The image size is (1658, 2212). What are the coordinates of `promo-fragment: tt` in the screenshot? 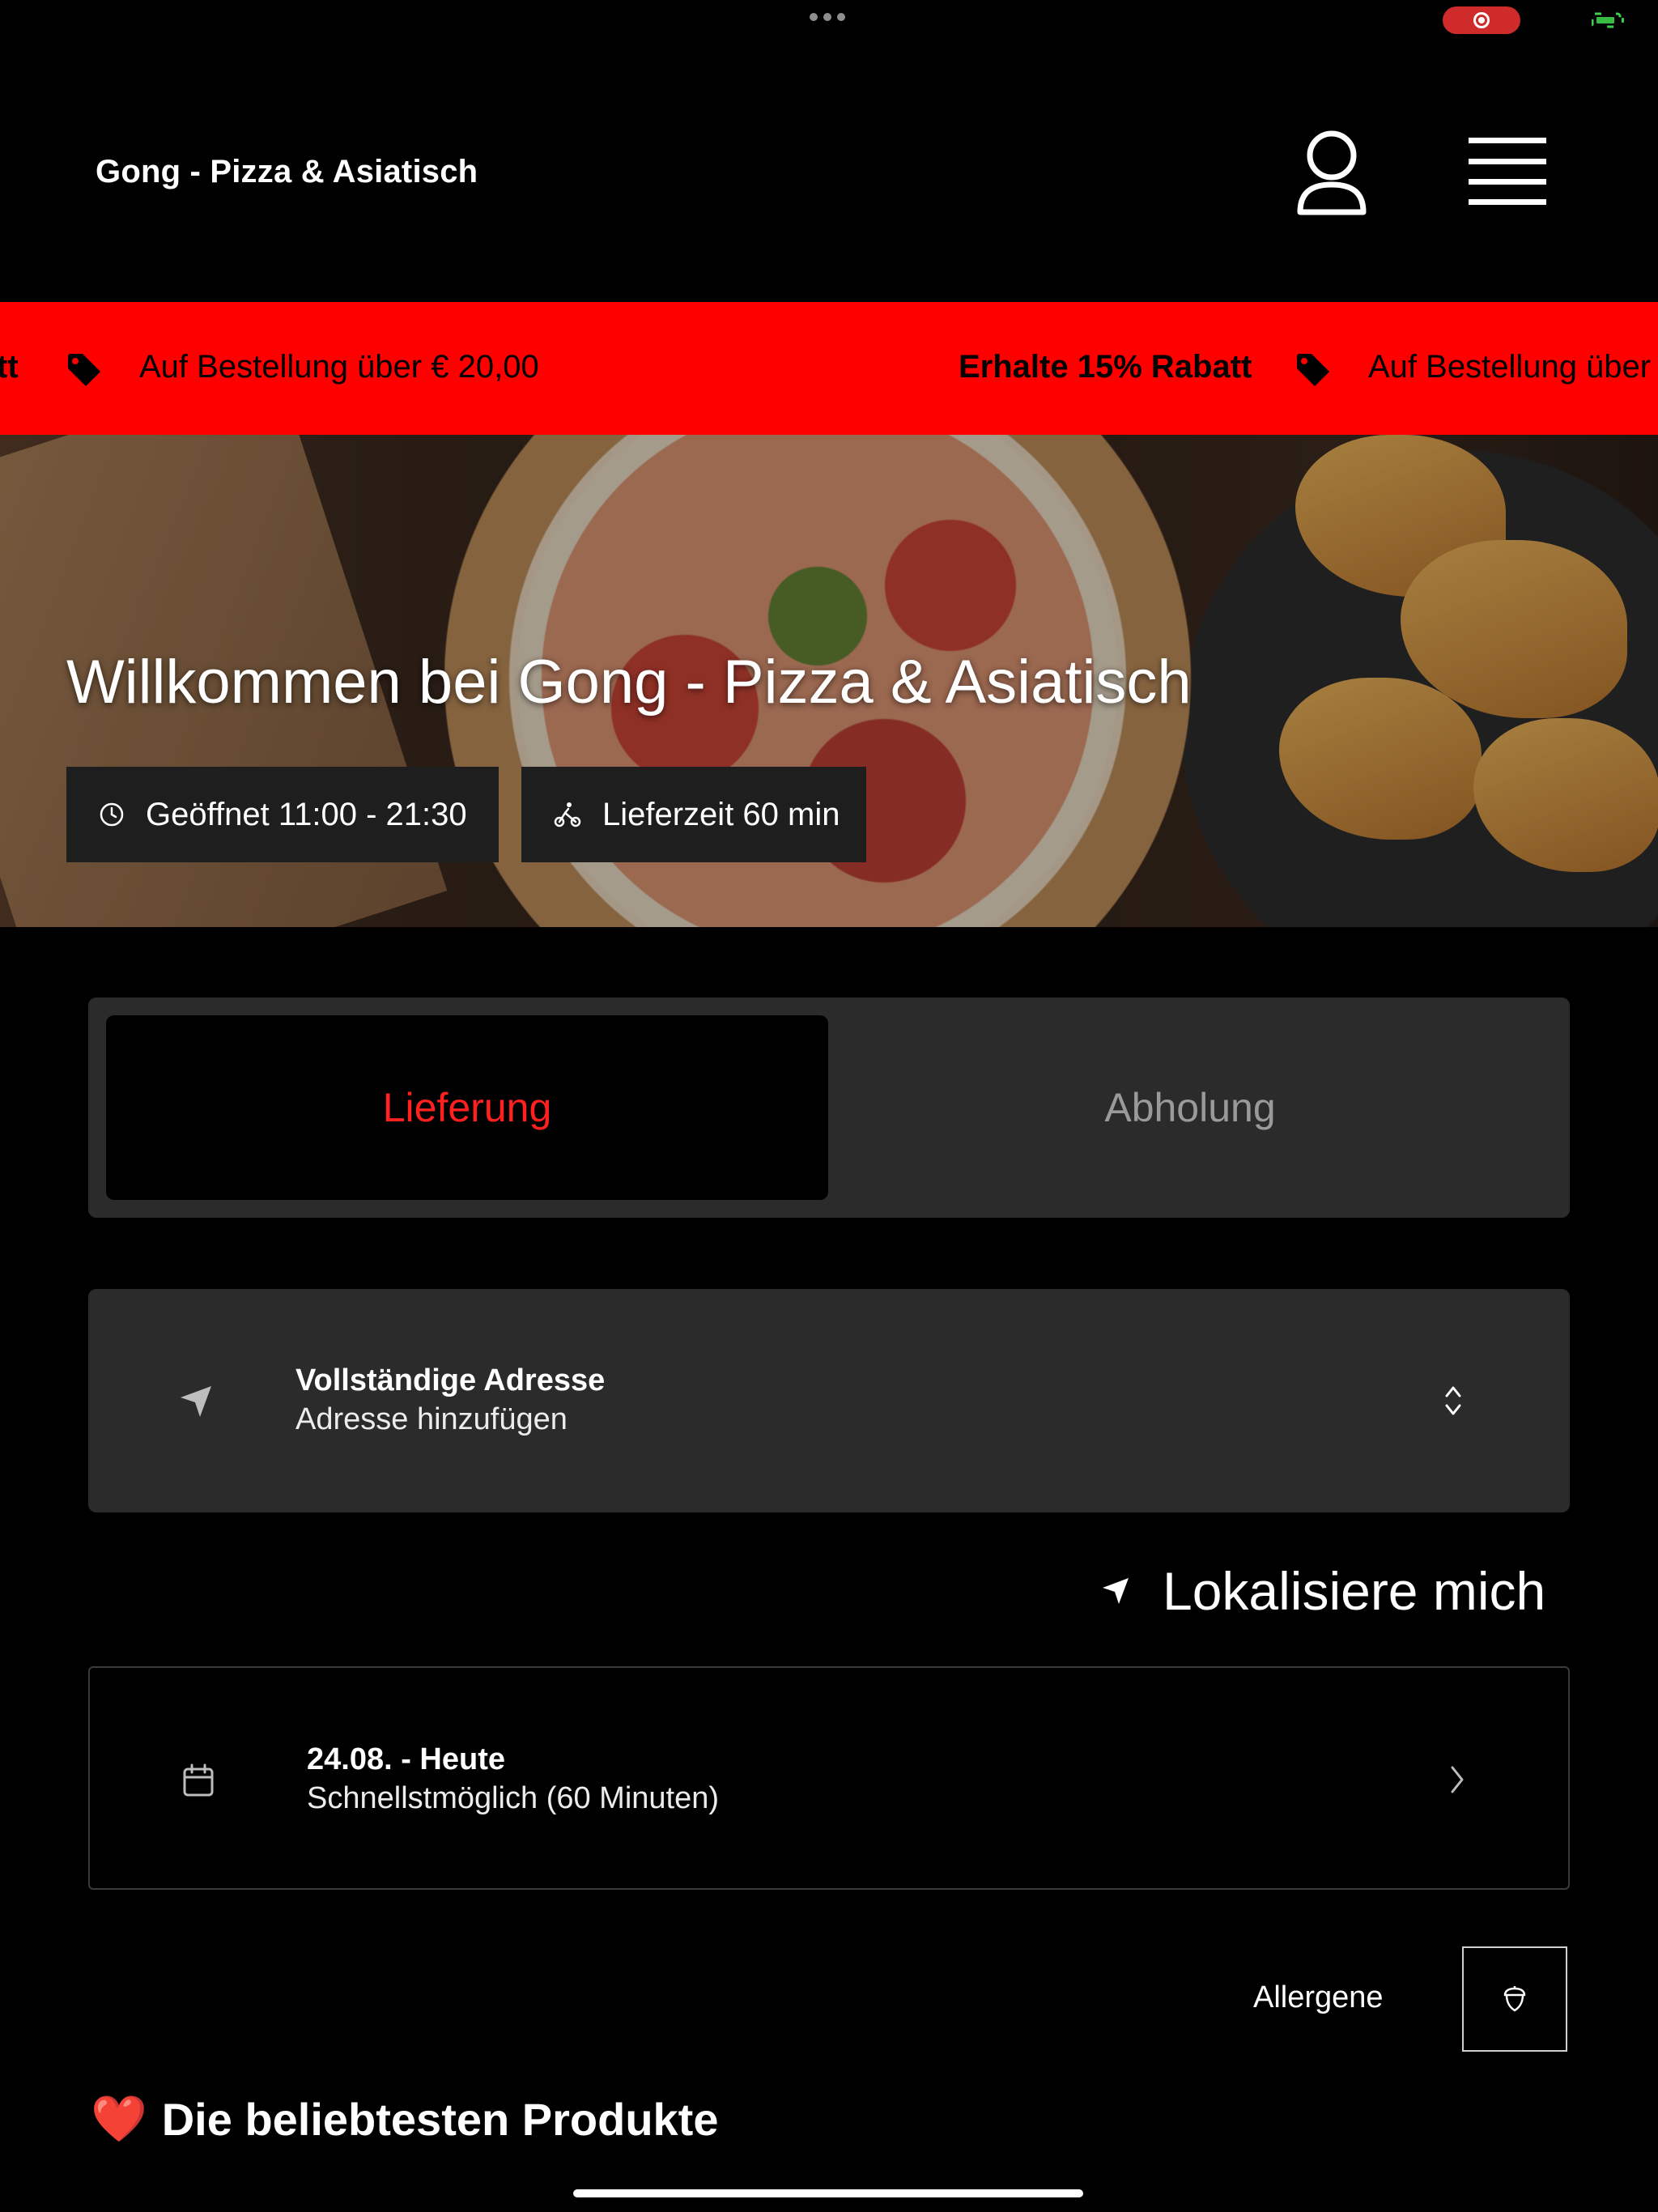 It's located at (9, 367).